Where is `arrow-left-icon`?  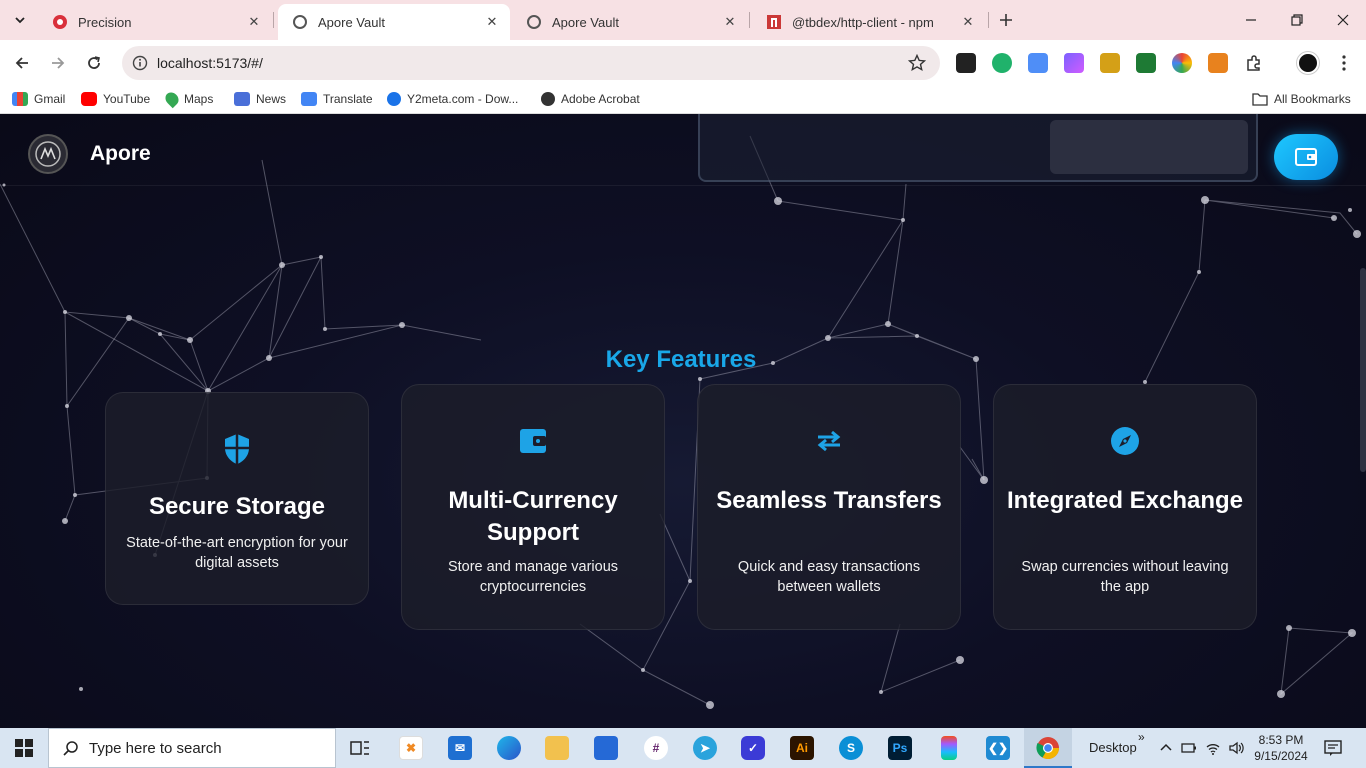
arrow-left-icon is located at coordinates (21, 63).